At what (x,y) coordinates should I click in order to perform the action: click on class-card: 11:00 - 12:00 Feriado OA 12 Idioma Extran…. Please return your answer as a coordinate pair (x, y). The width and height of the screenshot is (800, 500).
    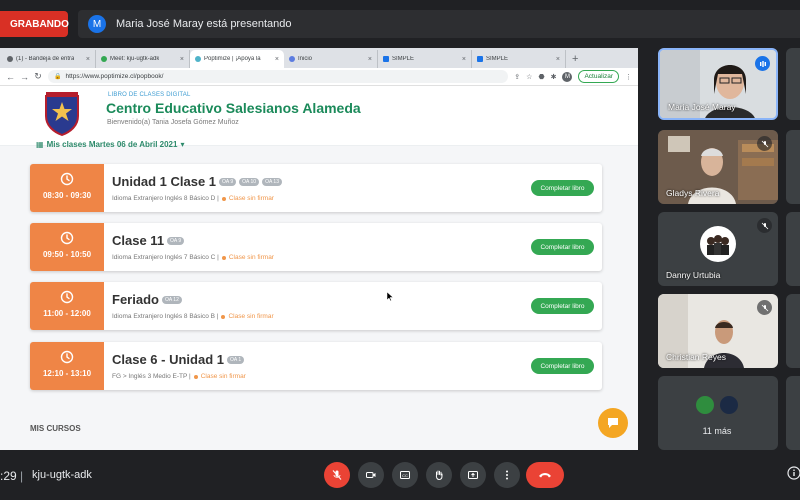
    Looking at the image, I should click on (316, 306).